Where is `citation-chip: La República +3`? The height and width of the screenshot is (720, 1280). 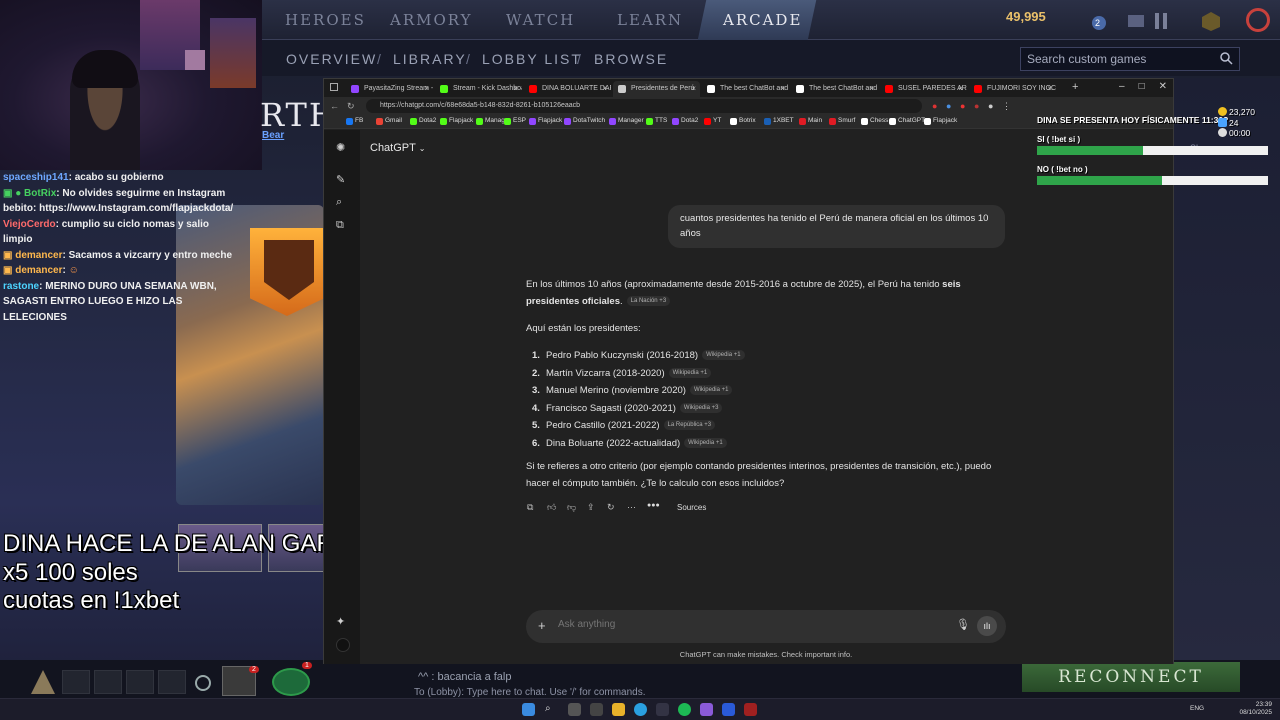
citation-chip: La República +3 is located at coordinates (689, 425).